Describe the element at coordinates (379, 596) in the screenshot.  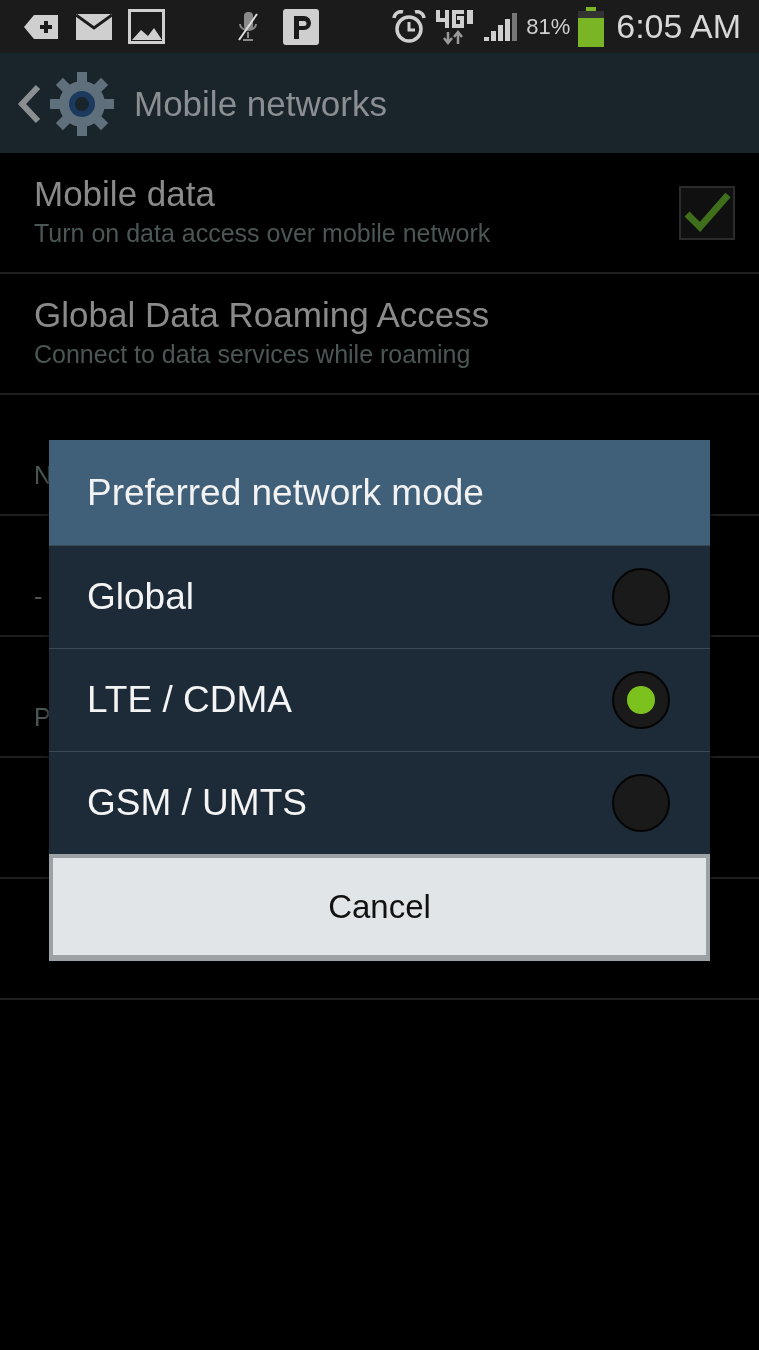
I see `network-mode-option: Global` at that location.